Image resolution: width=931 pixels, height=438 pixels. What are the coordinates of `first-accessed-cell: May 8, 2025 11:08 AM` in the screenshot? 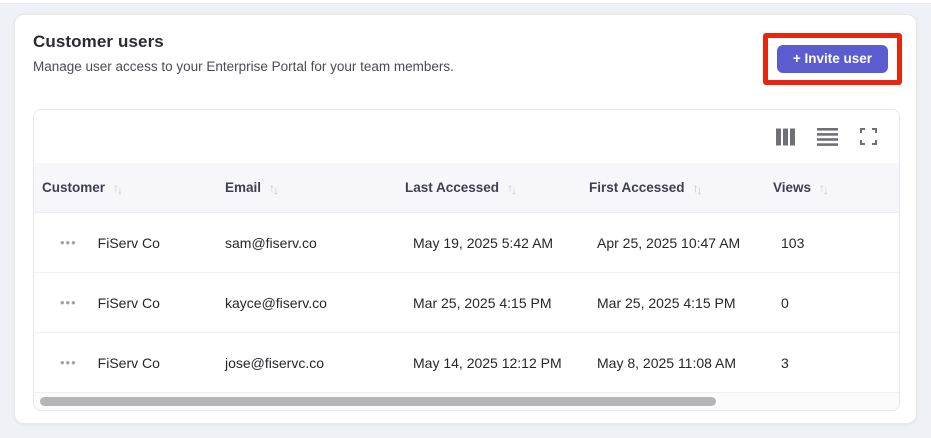 It's located at (667, 362).